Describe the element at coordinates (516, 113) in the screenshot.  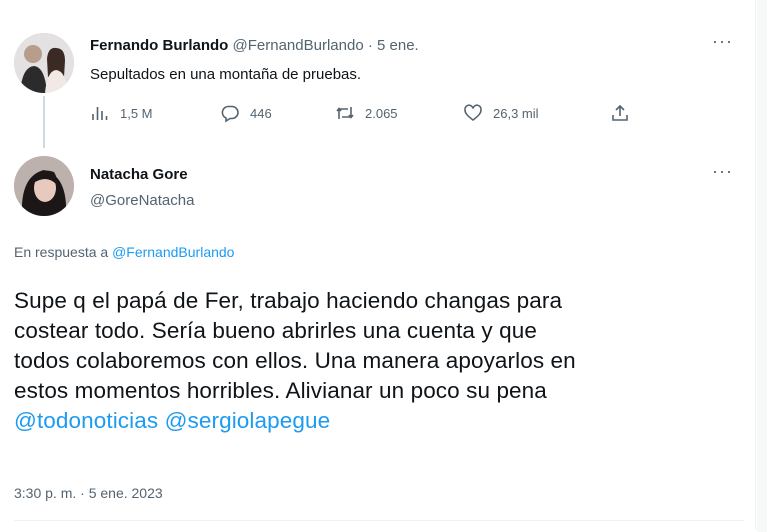
I see `like-count: 26,3 mil` at that location.